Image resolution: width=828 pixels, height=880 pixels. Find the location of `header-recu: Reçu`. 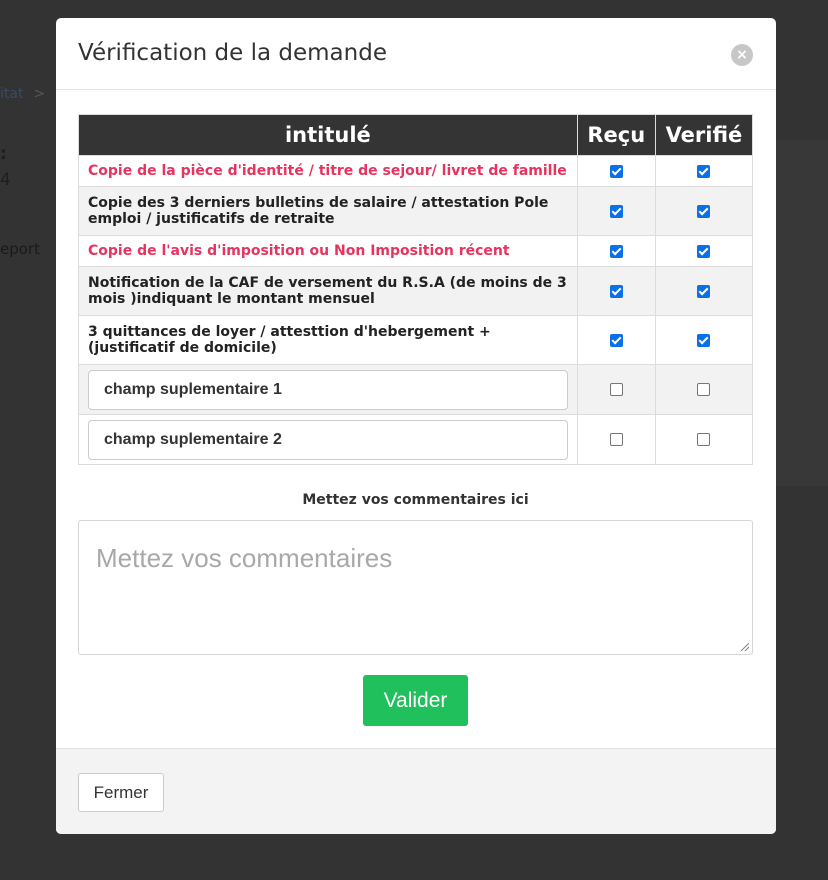

header-recu: Reçu is located at coordinates (616, 135).